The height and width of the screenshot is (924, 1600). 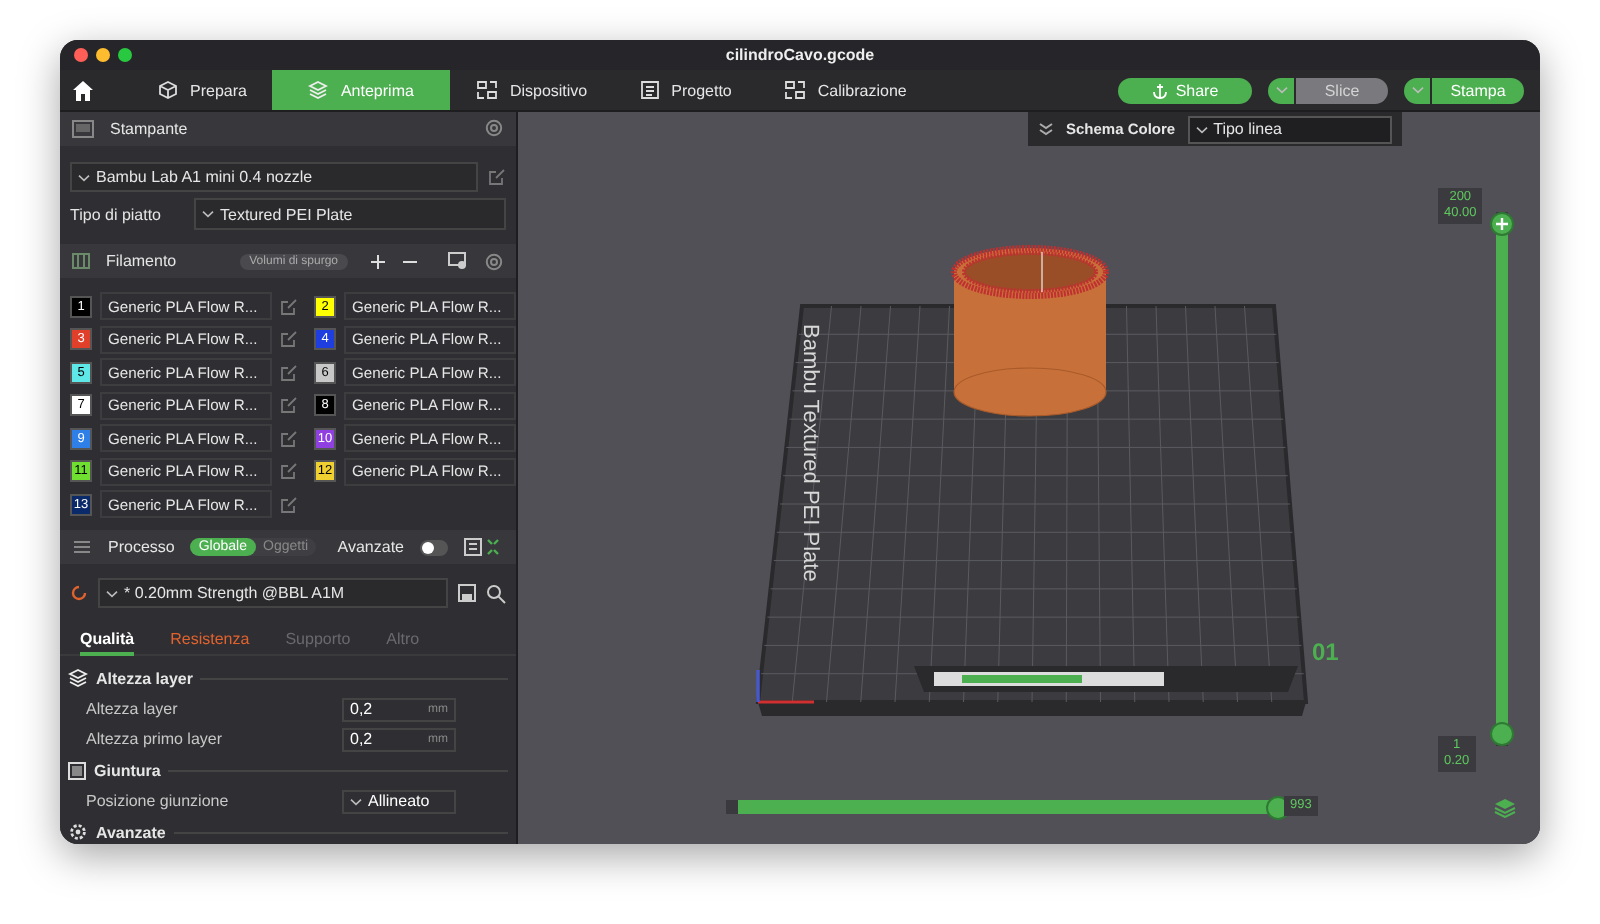 I want to click on setting-label: Altezza layer, so click(x=132, y=709).